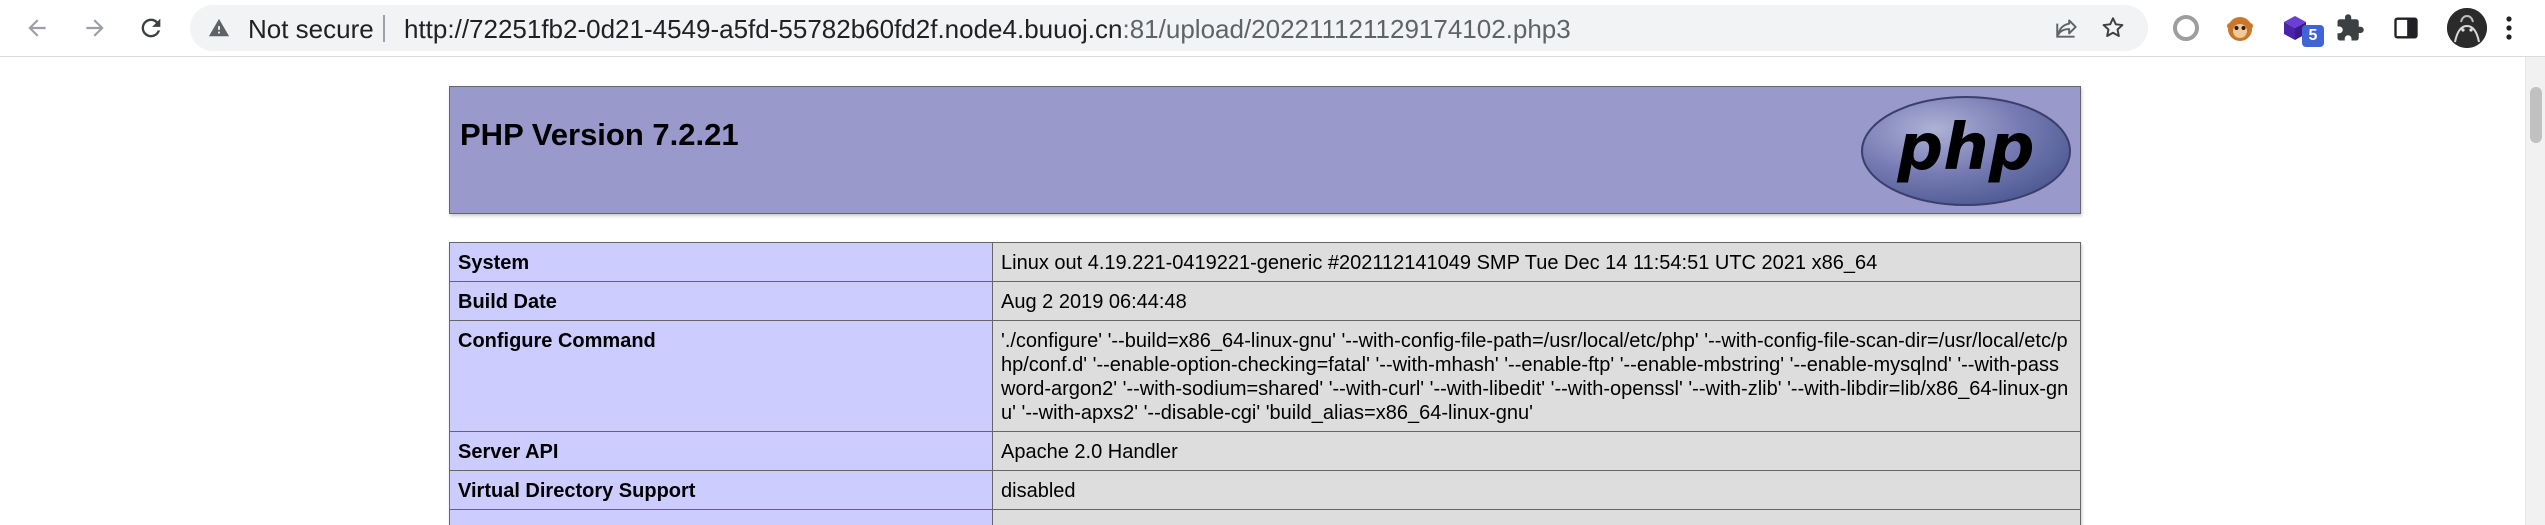 The height and width of the screenshot is (525, 2545). What do you see at coordinates (311, 29) in the screenshot?
I see `security-status-label: Not secure` at bounding box center [311, 29].